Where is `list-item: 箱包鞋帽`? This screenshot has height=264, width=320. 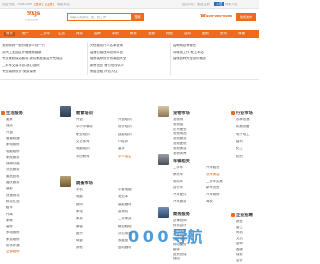
list-item: 箱包鞋帽 is located at coordinates (125, 226).